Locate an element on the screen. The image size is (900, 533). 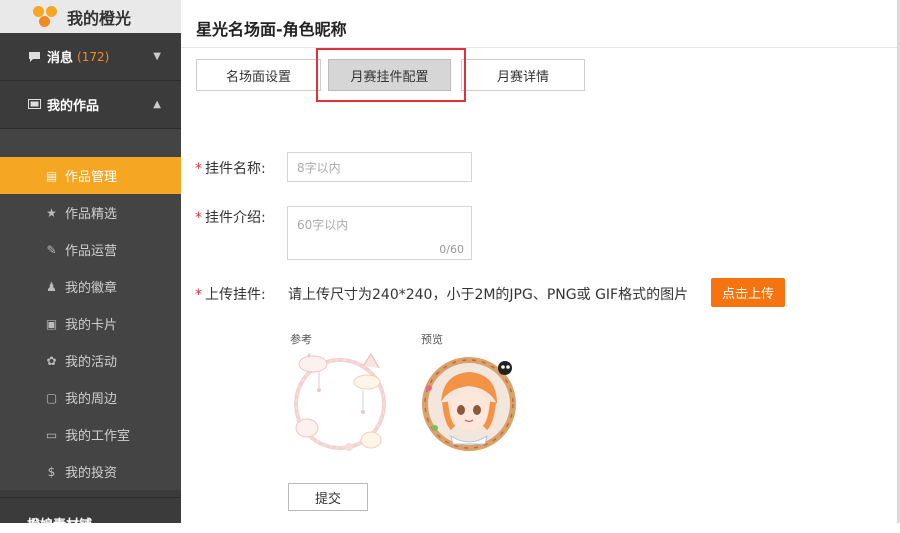
sidebar-item-works-featured: ★ 作品精选 is located at coordinates (90, 212).